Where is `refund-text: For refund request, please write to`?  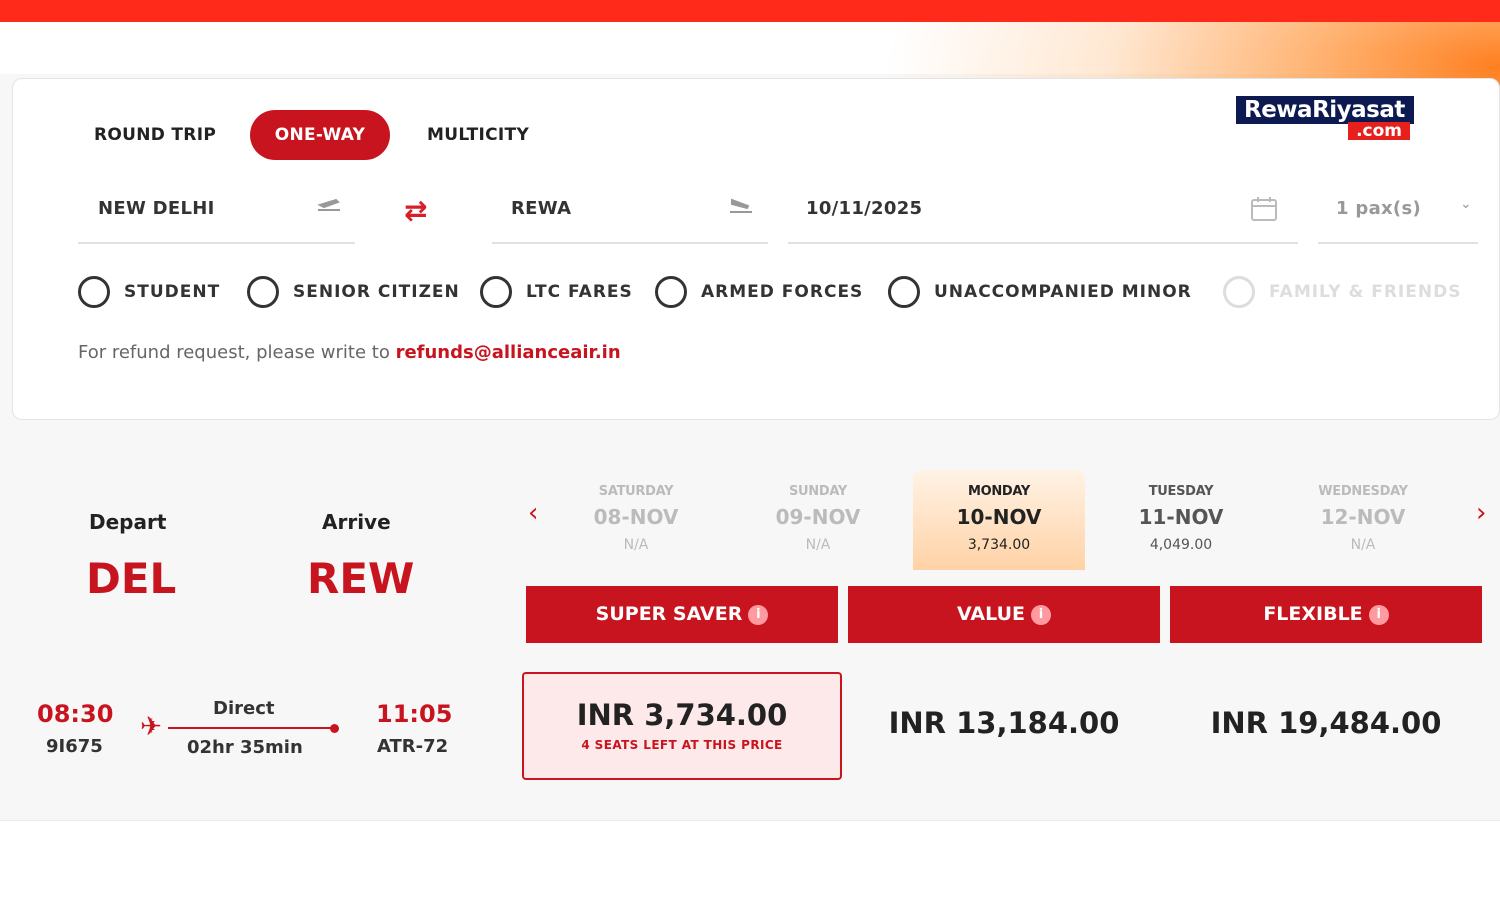 refund-text: For refund request, please write to is located at coordinates (237, 352).